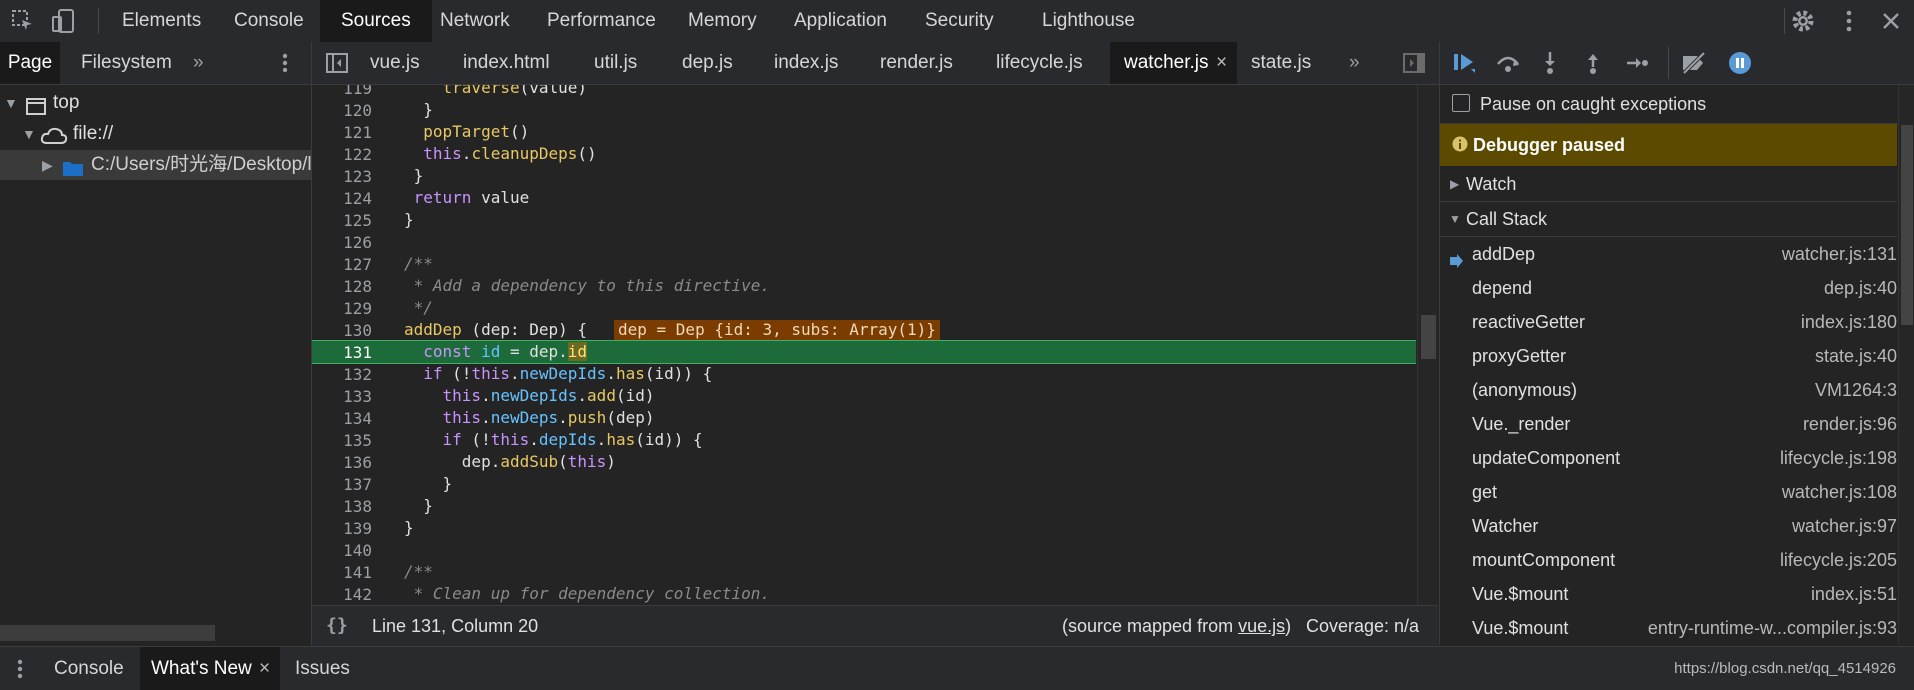 This screenshot has height=690, width=1914. I want to click on line-number: 132, so click(342, 374).